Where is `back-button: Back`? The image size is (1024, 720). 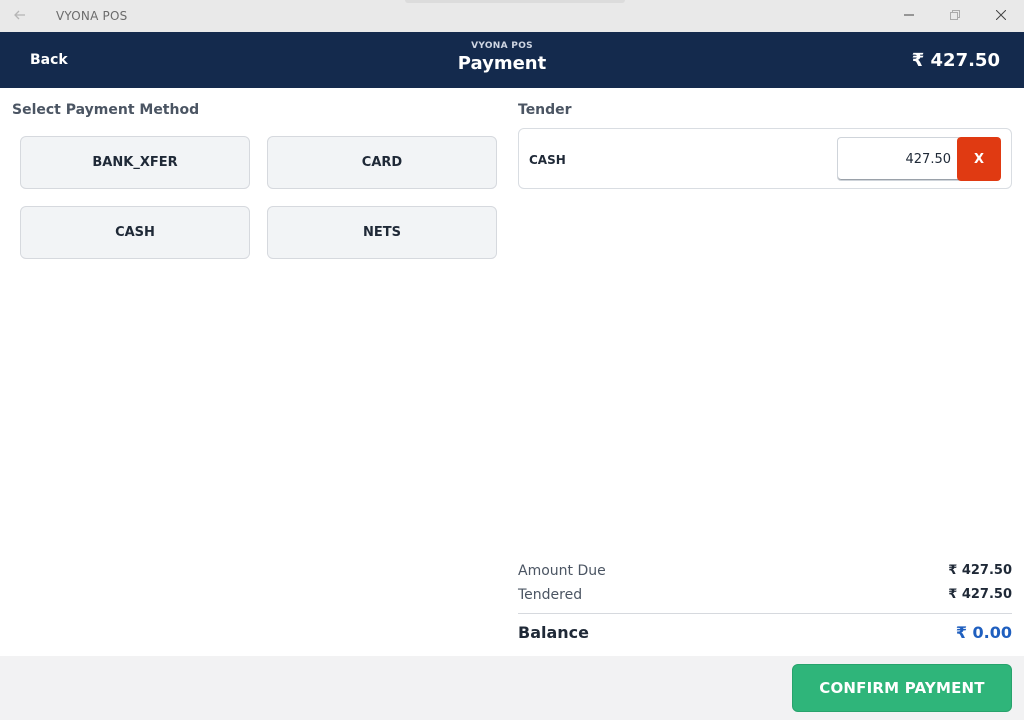 back-button: Back is located at coordinates (49, 60).